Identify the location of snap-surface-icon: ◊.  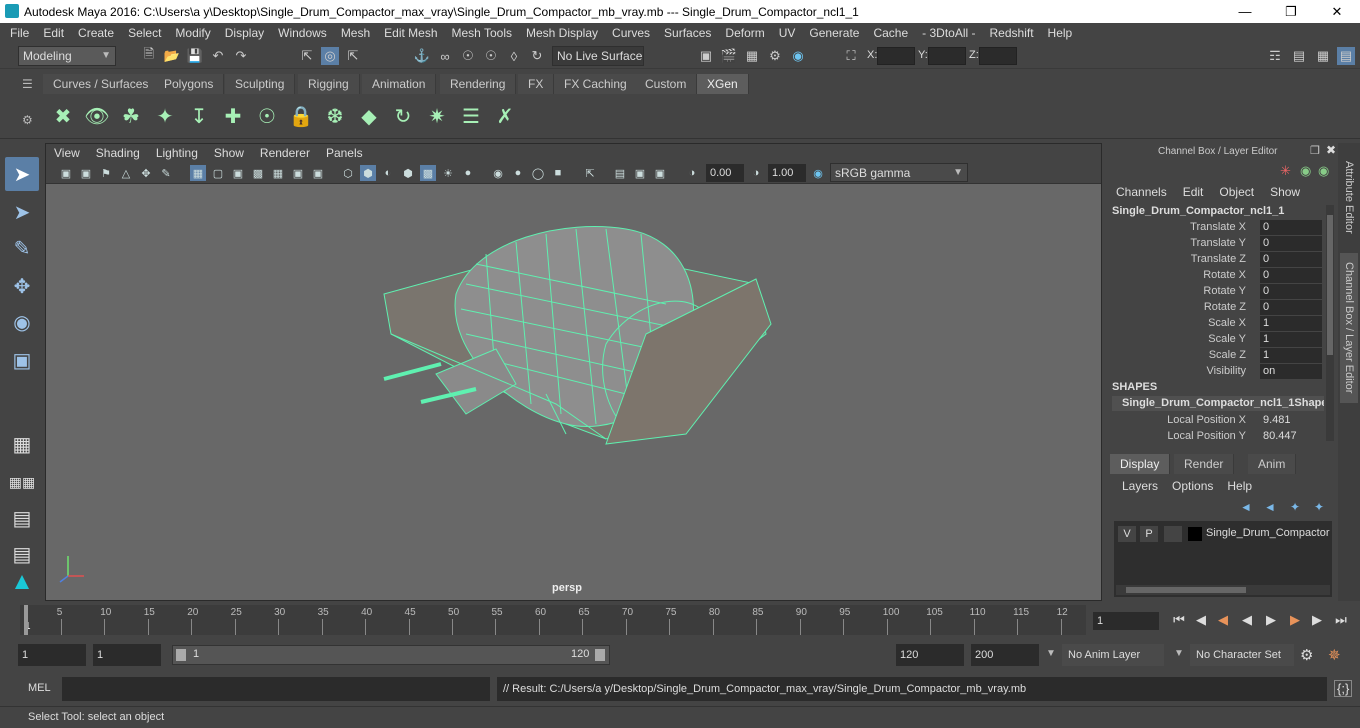
(514, 56).